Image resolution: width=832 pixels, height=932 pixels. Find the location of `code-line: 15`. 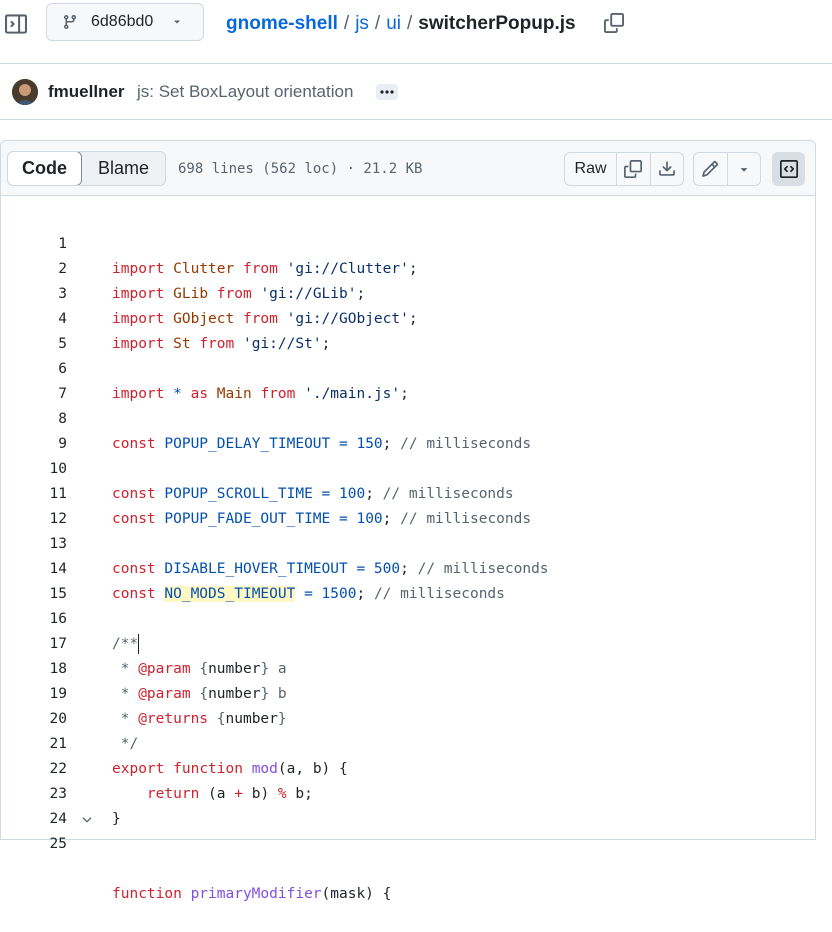

code-line: 15 is located at coordinates (407, 579).